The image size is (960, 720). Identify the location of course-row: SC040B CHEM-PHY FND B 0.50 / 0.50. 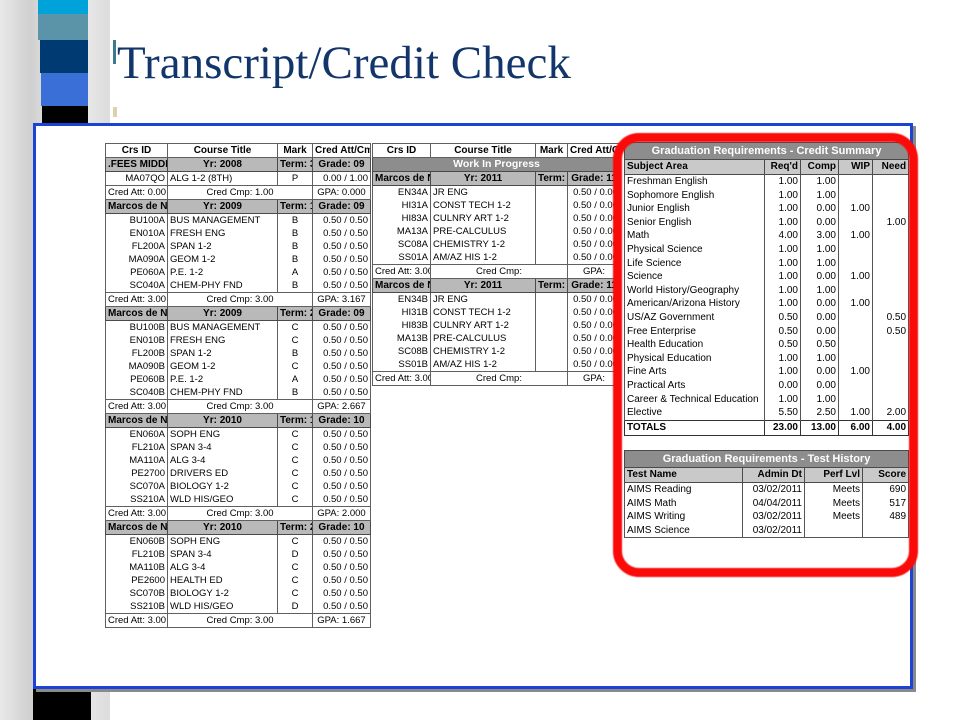
(238, 393).